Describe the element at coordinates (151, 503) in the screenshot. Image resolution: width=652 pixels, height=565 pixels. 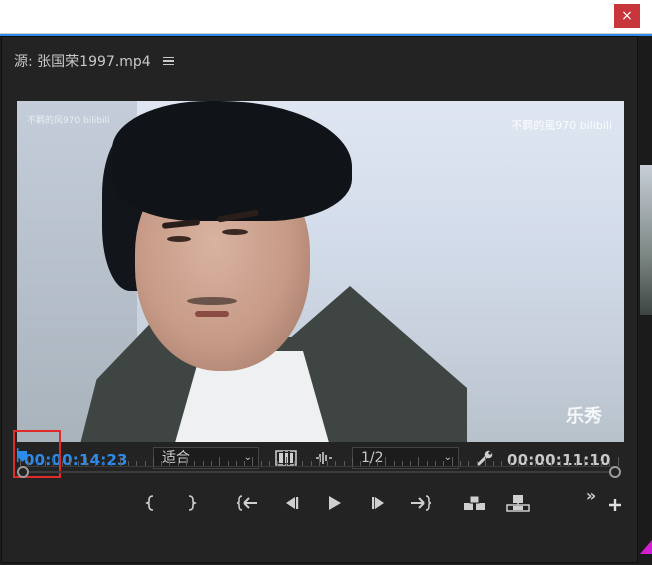
I see `mark-in-button` at that location.